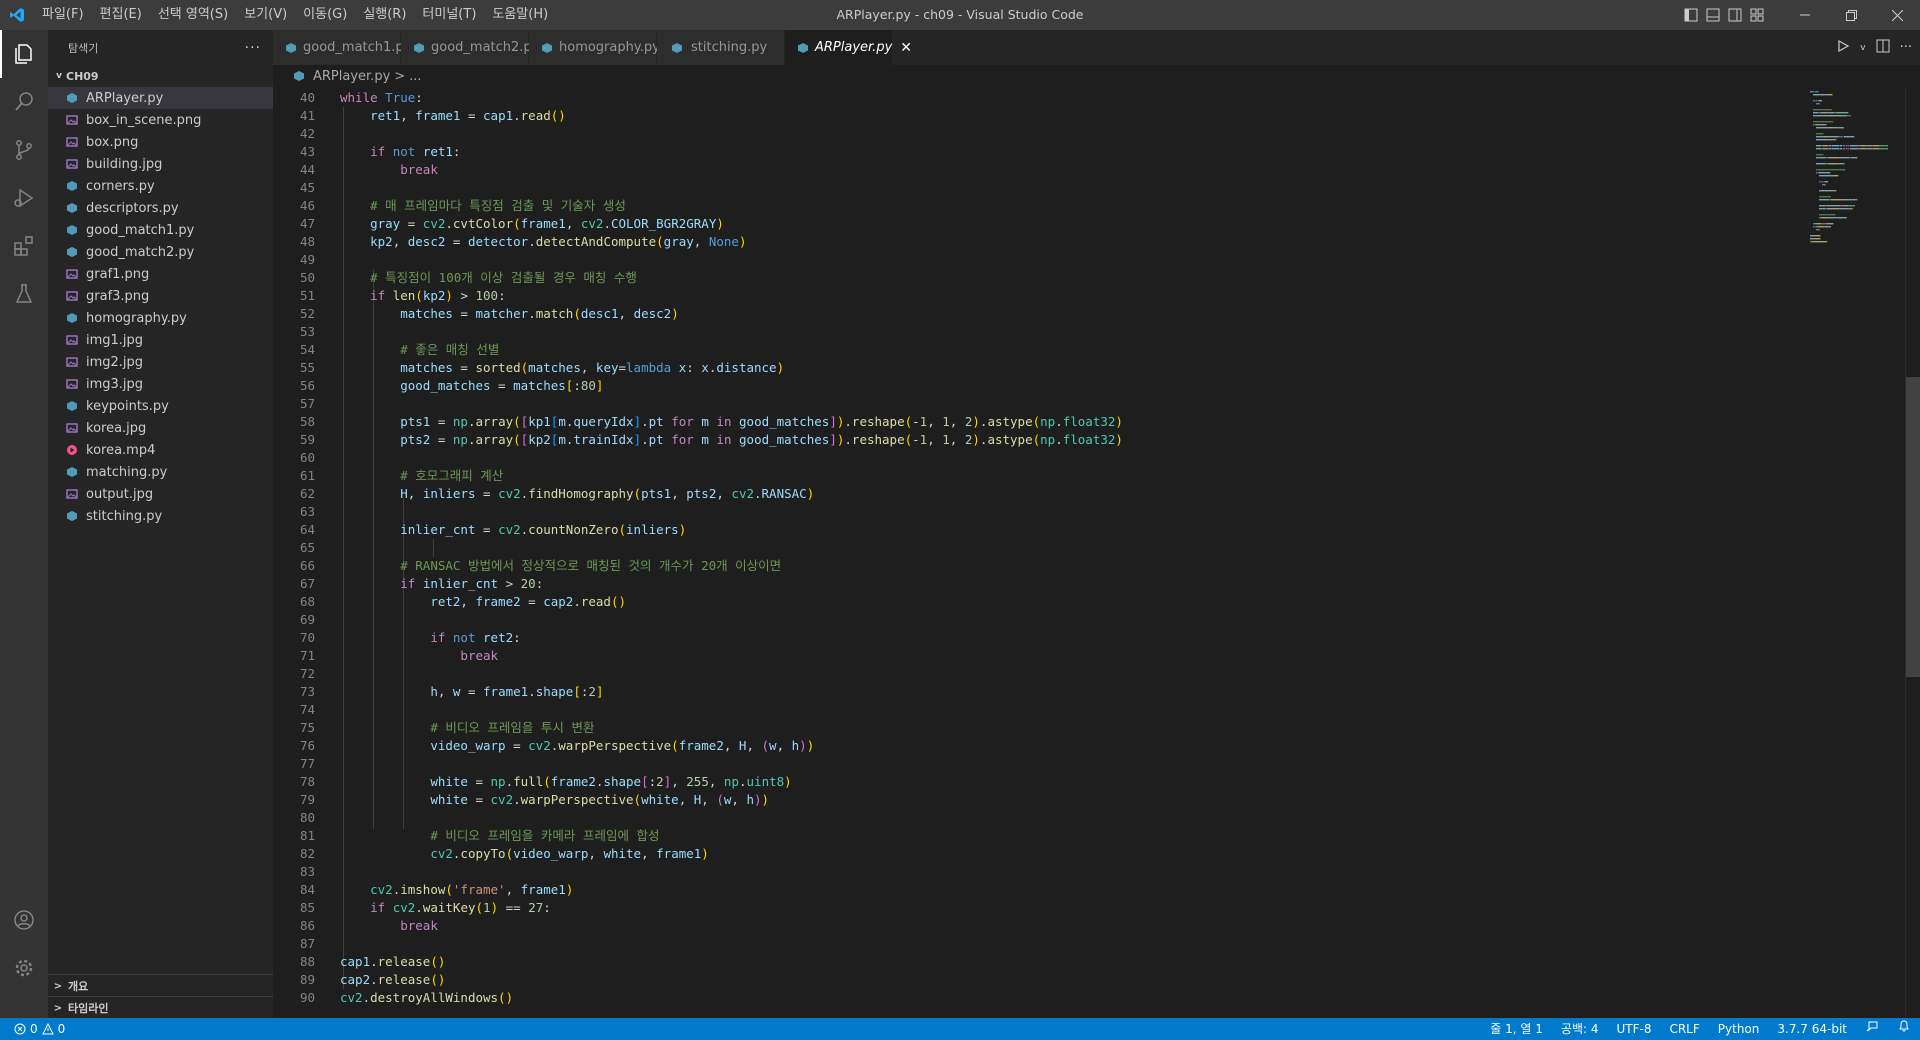 Image resolution: width=1920 pixels, height=1040 pixels. Describe the element at coordinates (1713, 15) in the screenshot. I see `toggle-panel-icon` at that location.